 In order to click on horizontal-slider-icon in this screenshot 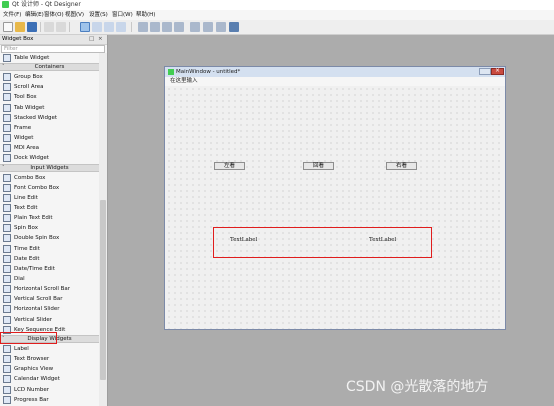, I will do `click(7, 309)`.